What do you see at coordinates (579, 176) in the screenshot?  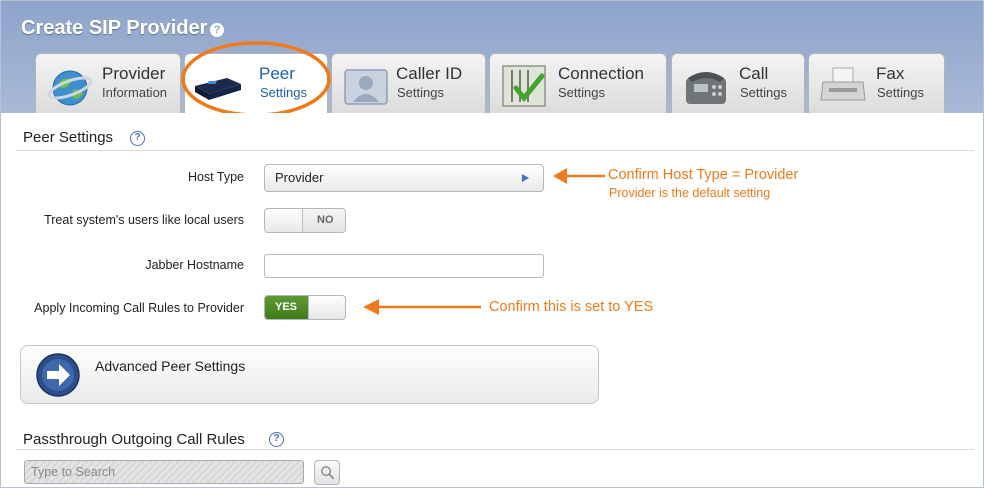 I see `annotation-arrow-host` at bounding box center [579, 176].